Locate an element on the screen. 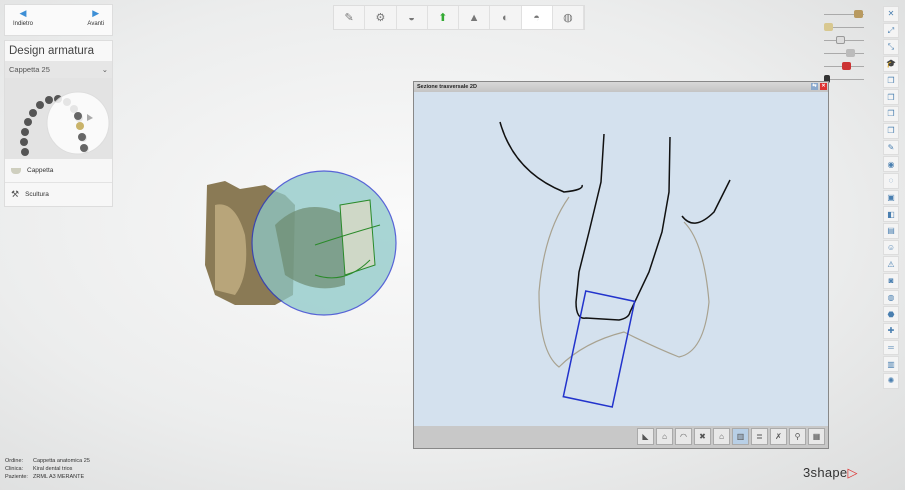  coping-icon is located at coordinates (16, 170).